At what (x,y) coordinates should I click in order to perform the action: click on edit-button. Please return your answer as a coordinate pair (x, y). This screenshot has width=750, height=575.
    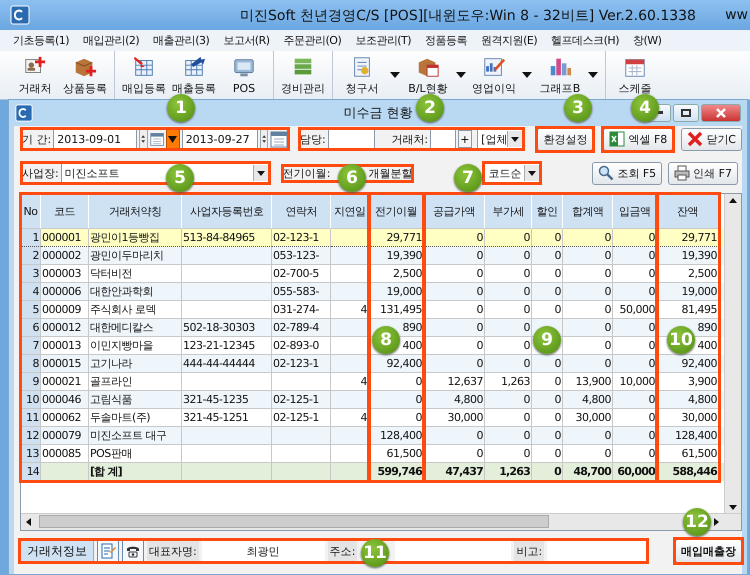
    Looking at the image, I should click on (108, 551).